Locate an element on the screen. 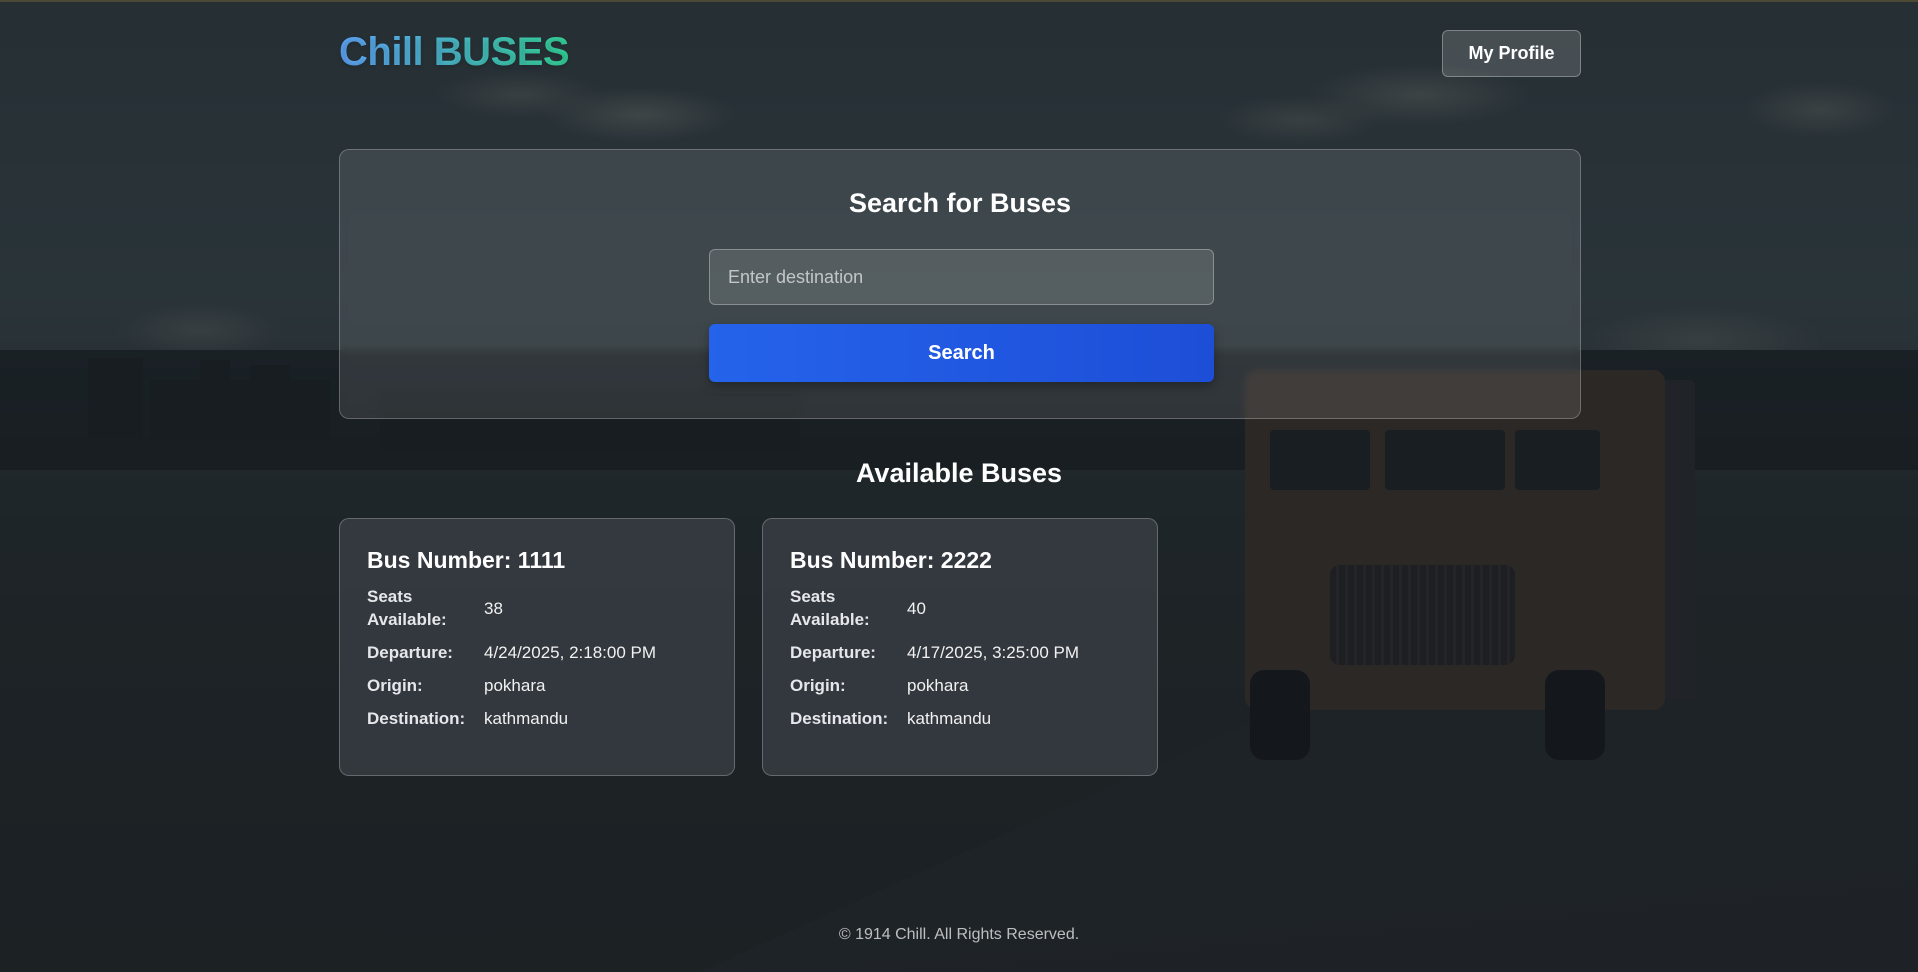  footer-copyright: © 1914 Chill. All Rights Reserved. is located at coordinates (959, 934).